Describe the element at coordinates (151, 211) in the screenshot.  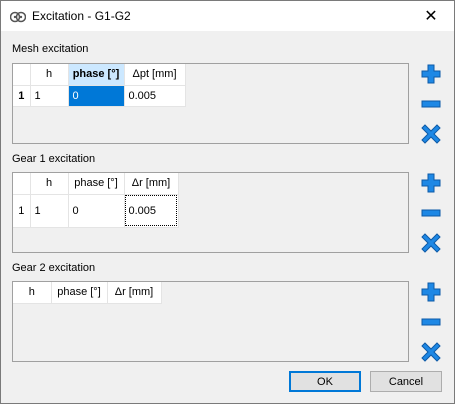
I see `cell-delta-r: 0.005` at that location.